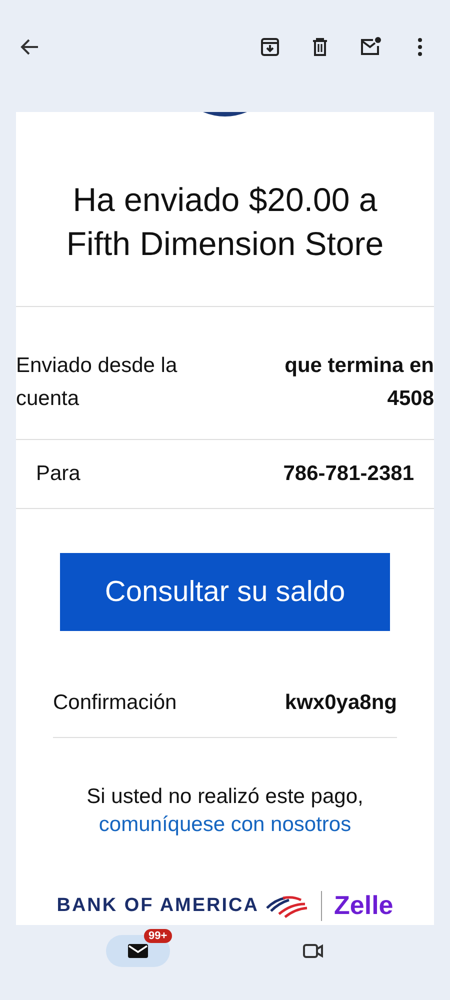 The height and width of the screenshot is (1000, 450). What do you see at coordinates (364, 905) in the screenshot?
I see `partner-name: Zelle` at bounding box center [364, 905].